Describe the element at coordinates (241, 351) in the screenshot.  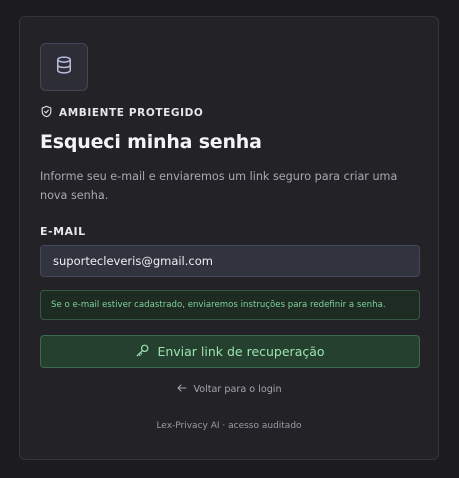
I see `submit-label: Enviar link de recuperação` at that location.